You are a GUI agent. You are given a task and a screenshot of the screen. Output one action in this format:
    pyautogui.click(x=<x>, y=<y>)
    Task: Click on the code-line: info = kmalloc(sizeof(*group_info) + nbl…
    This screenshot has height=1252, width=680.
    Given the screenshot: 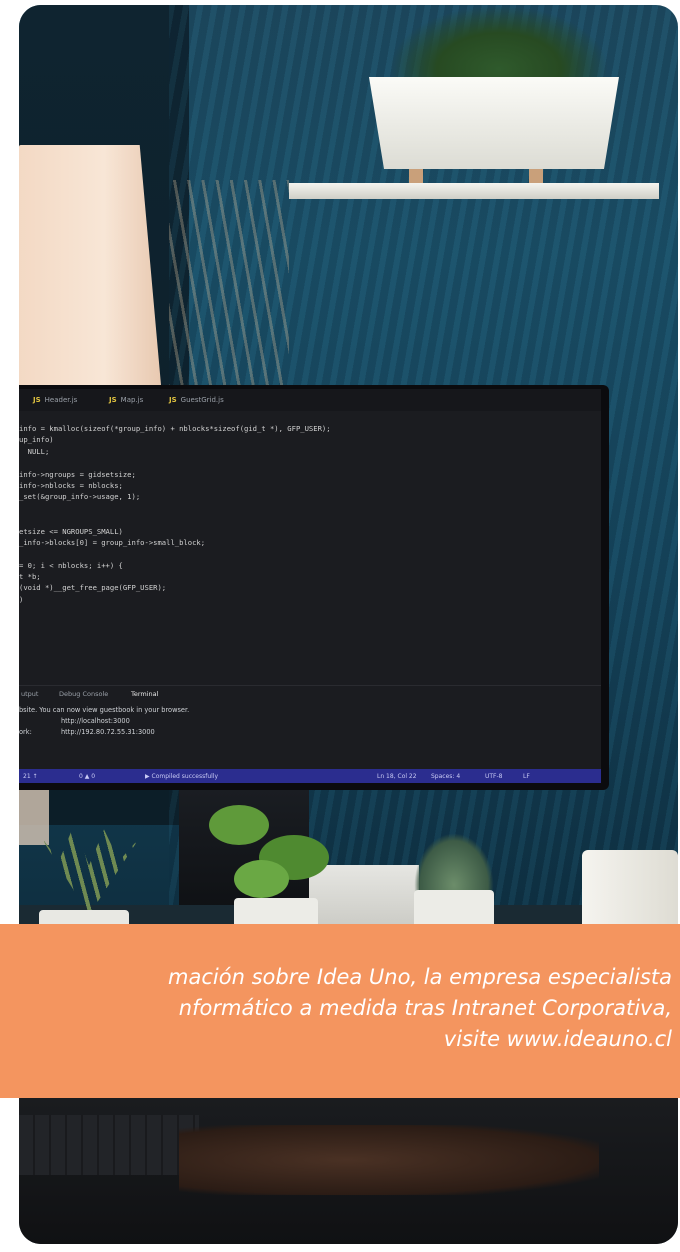 What is the action you would take?
    pyautogui.click(x=175, y=428)
    